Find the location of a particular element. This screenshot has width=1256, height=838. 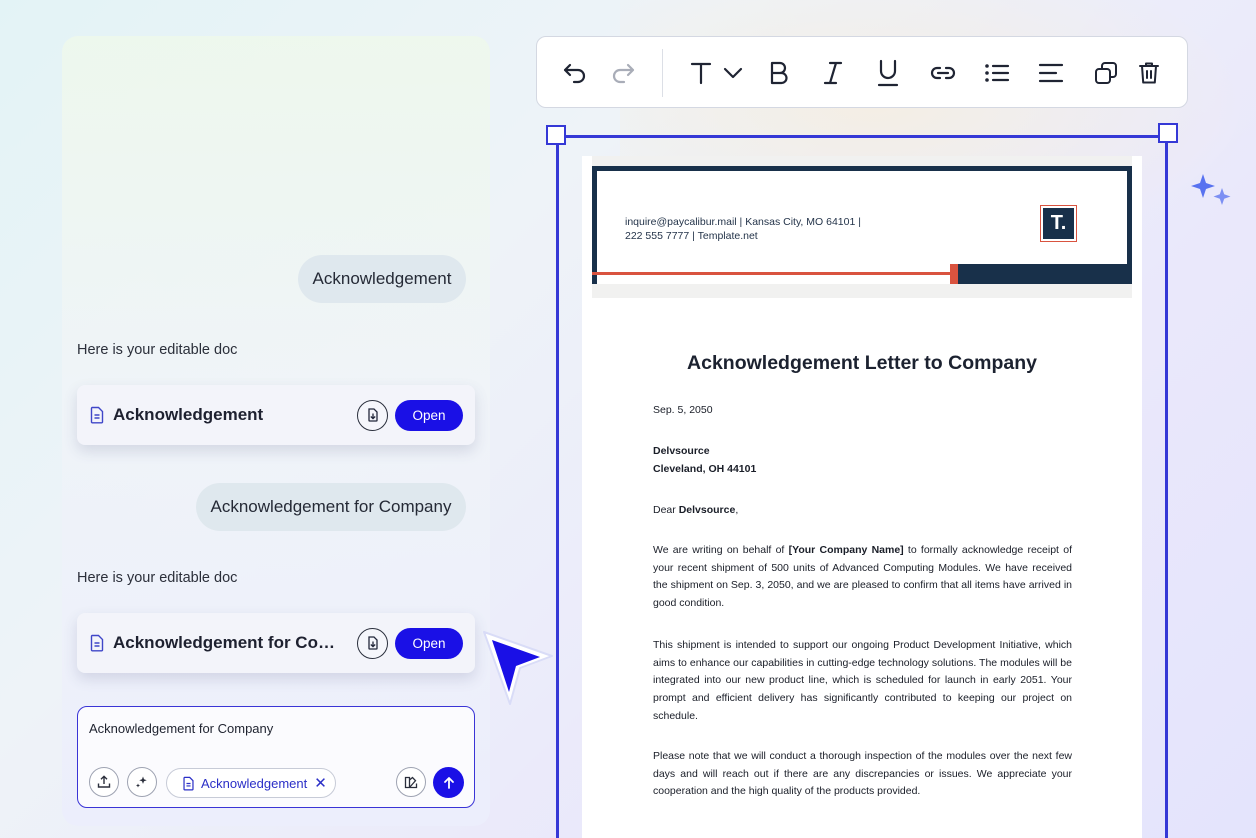

user-message-bubble: Acknowledgement for Company is located at coordinates (331, 507).